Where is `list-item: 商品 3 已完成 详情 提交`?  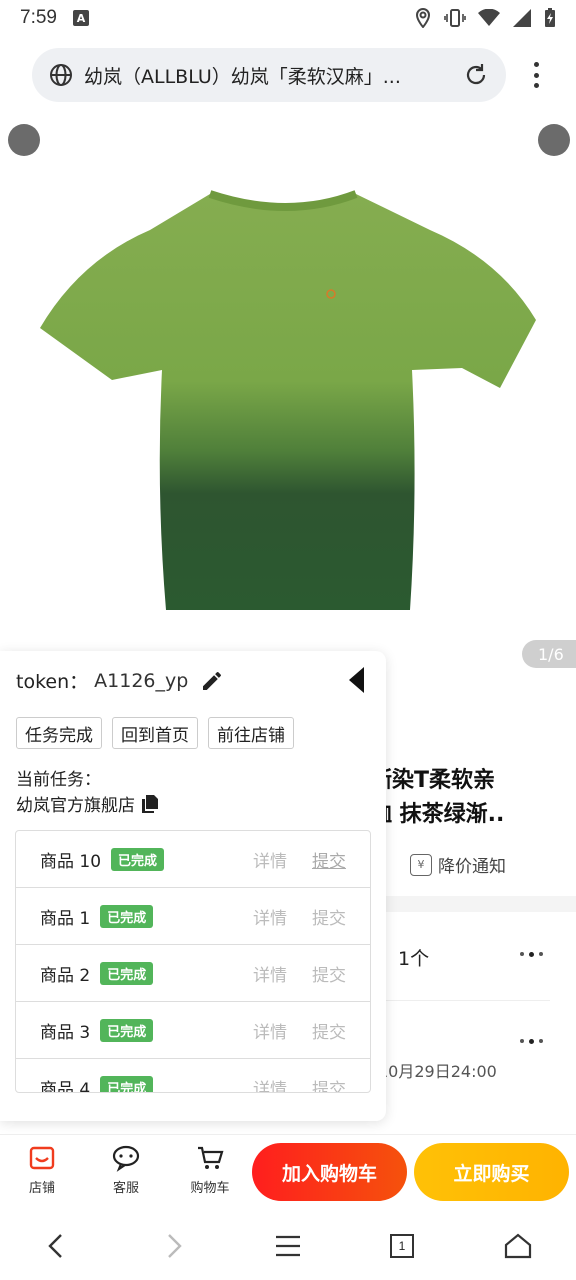 list-item: 商品 3 已完成 详情 提交 is located at coordinates (193, 1030).